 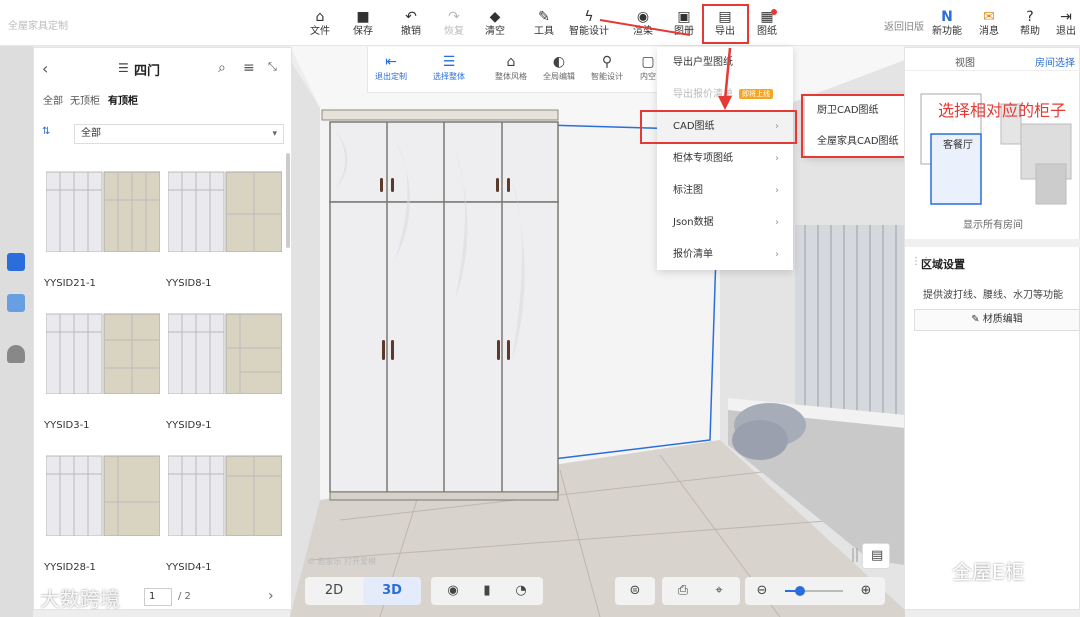 What do you see at coordinates (992, 70) in the screenshot?
I see `tab-divider` at bounding box center [992, 70].